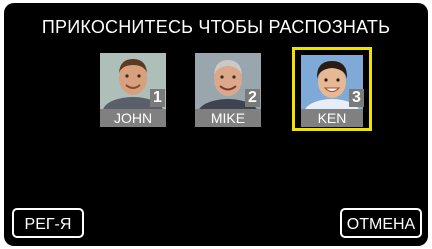  What do you see at coordinates (133, 89) in the screenshot?
I see `face-item-john: 1 JOHN` at bounding box center [133, 89].